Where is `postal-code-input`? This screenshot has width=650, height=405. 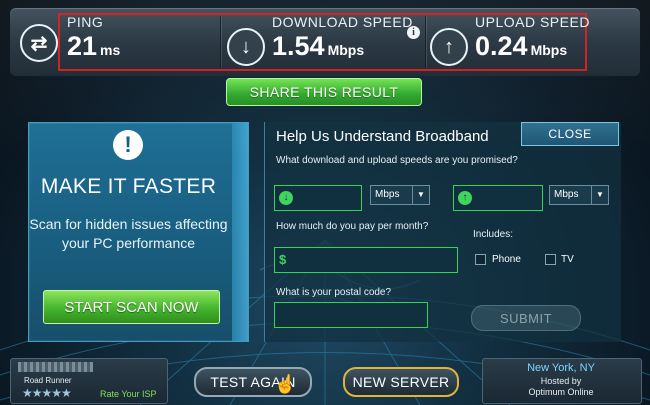
postal-code-input is located at coordinates (351, 315).